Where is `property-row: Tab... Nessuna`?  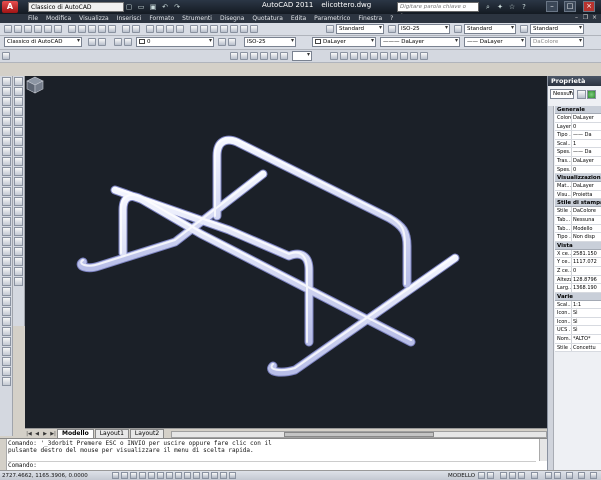 property-row: Tab... Nessuna is located at coordinates (578, 220).